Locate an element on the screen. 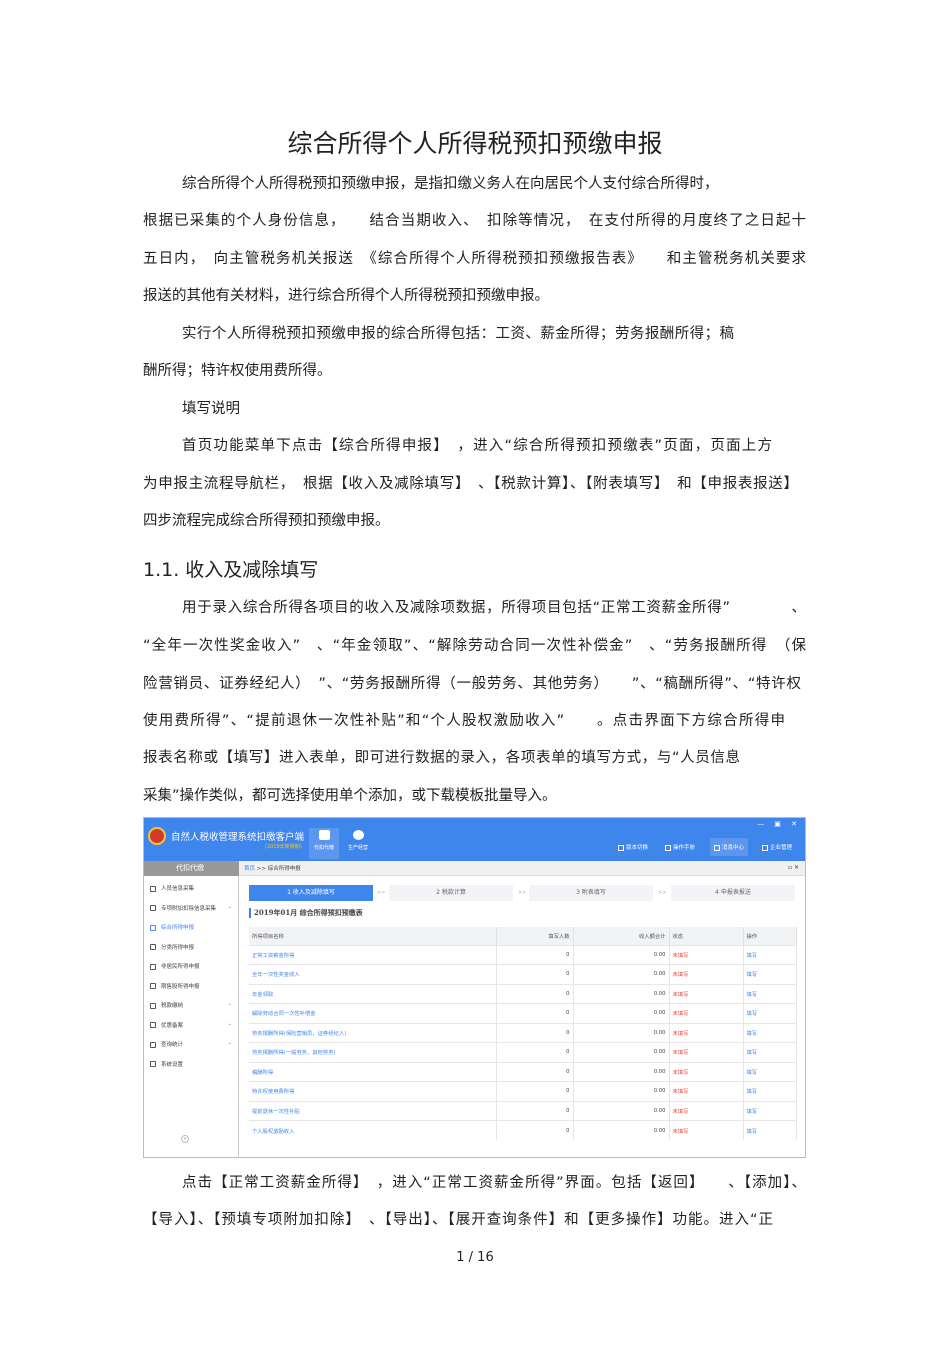  enterprise-management-button: 企业管理 is located at coordinates (777, 847).